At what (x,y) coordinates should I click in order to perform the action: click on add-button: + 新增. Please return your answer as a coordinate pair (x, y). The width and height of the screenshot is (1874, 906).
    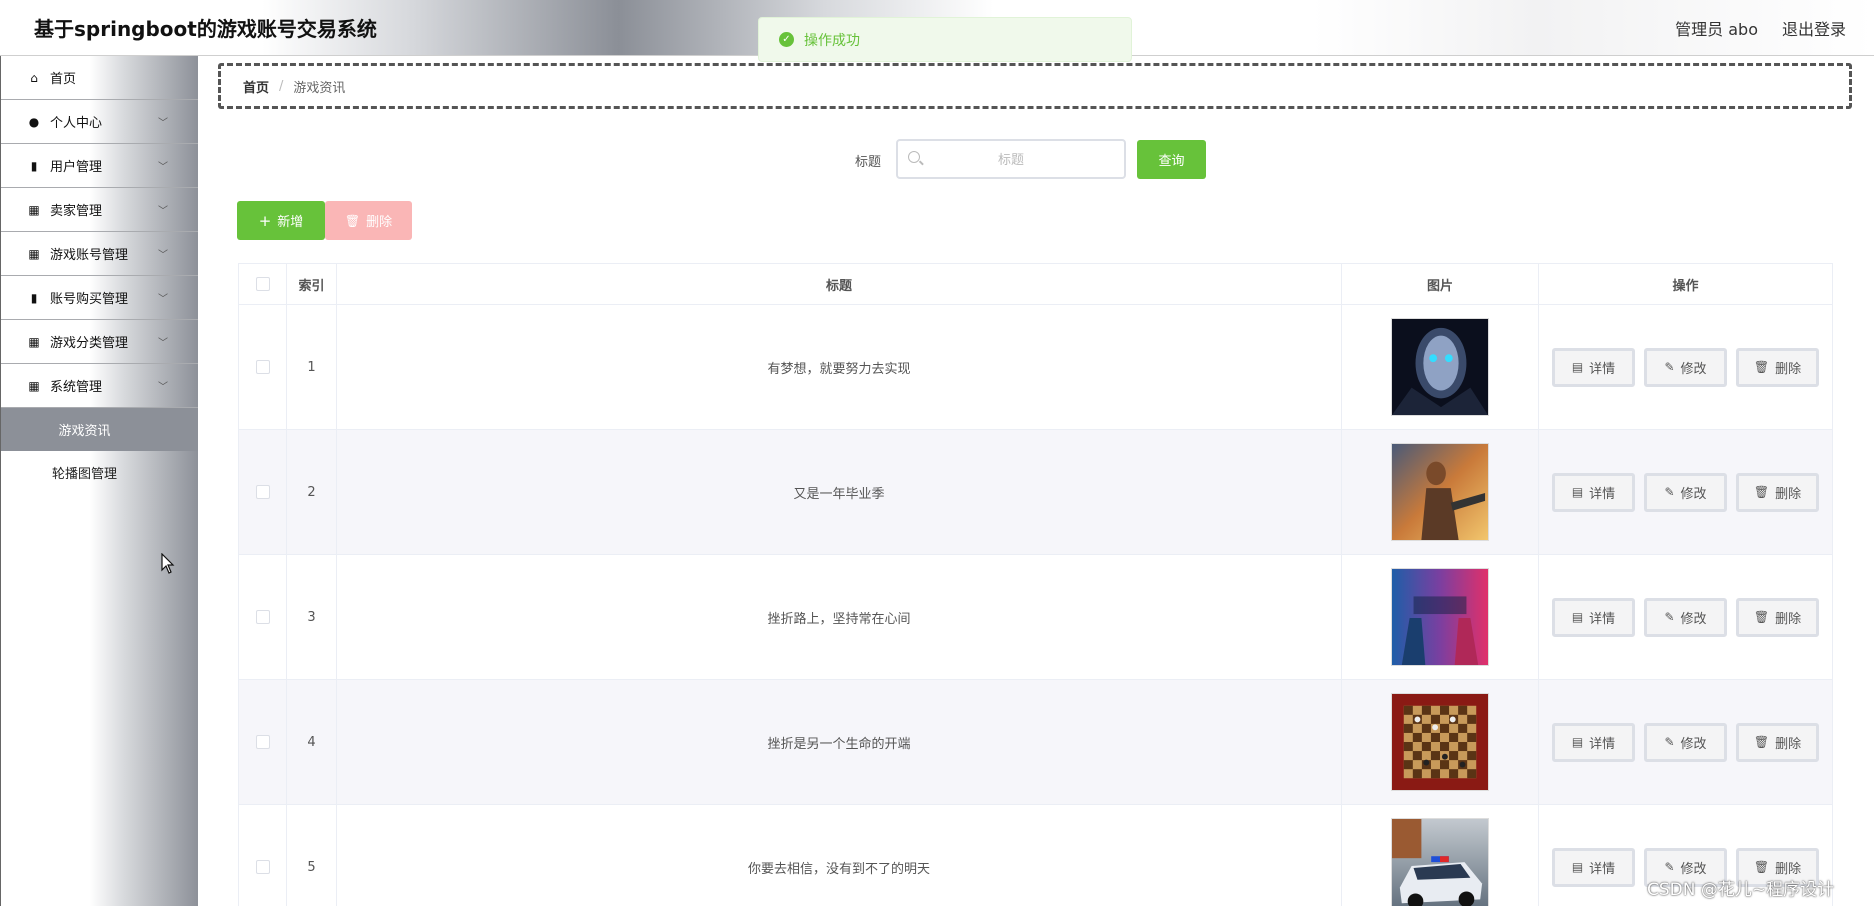
    Looking at the image, I should click on (281, 220).